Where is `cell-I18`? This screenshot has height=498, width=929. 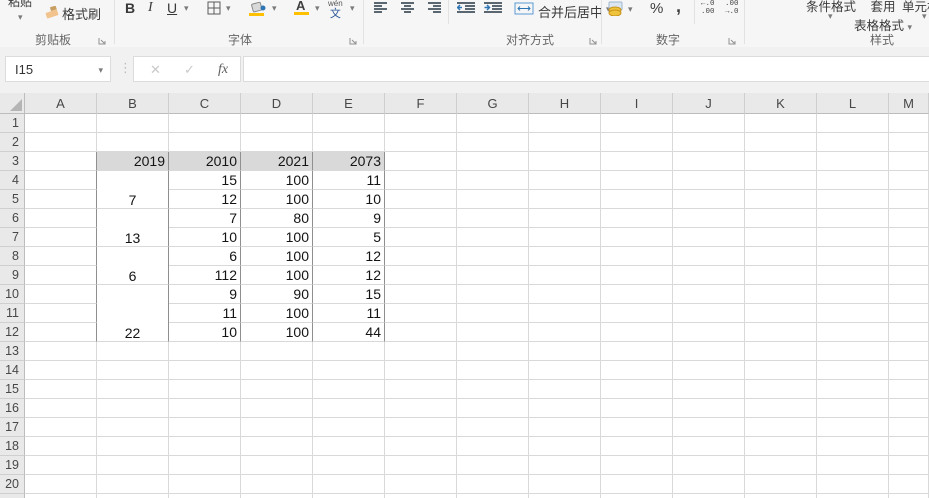 cell-I18 is located at coordinates (637, 446).